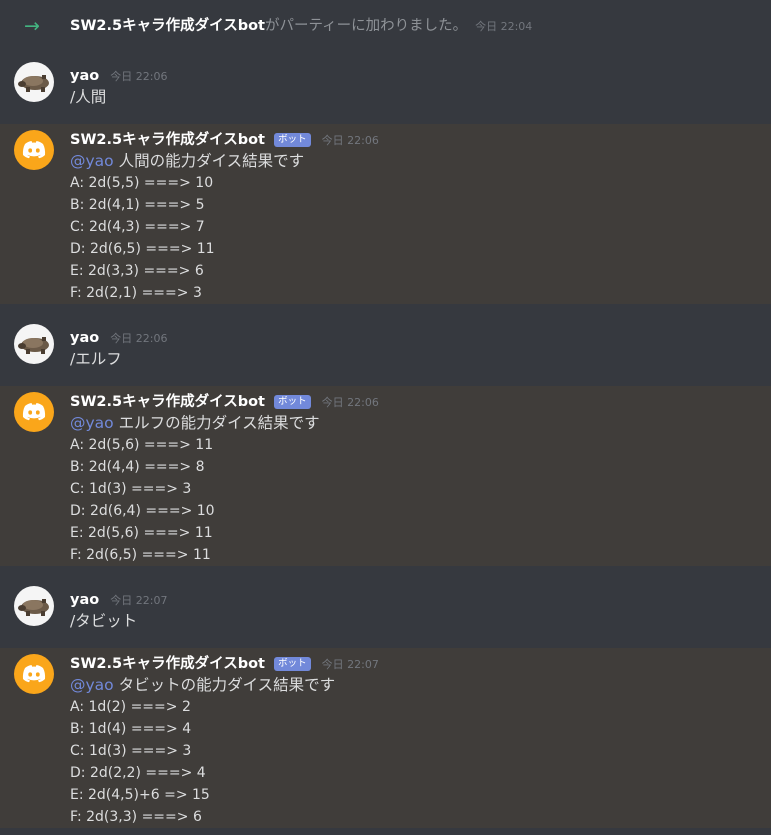  I want to click on user-message: yao 今日 22:07 /タビット, so click(385, 612).